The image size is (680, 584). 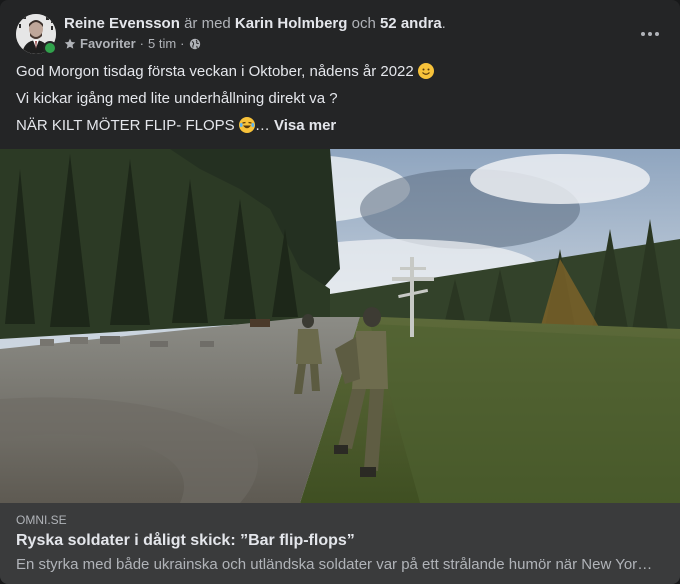 What do you see at coordinates (443, 23) in the screenshot?
I see `period: .` at bounding box center [443, 23].